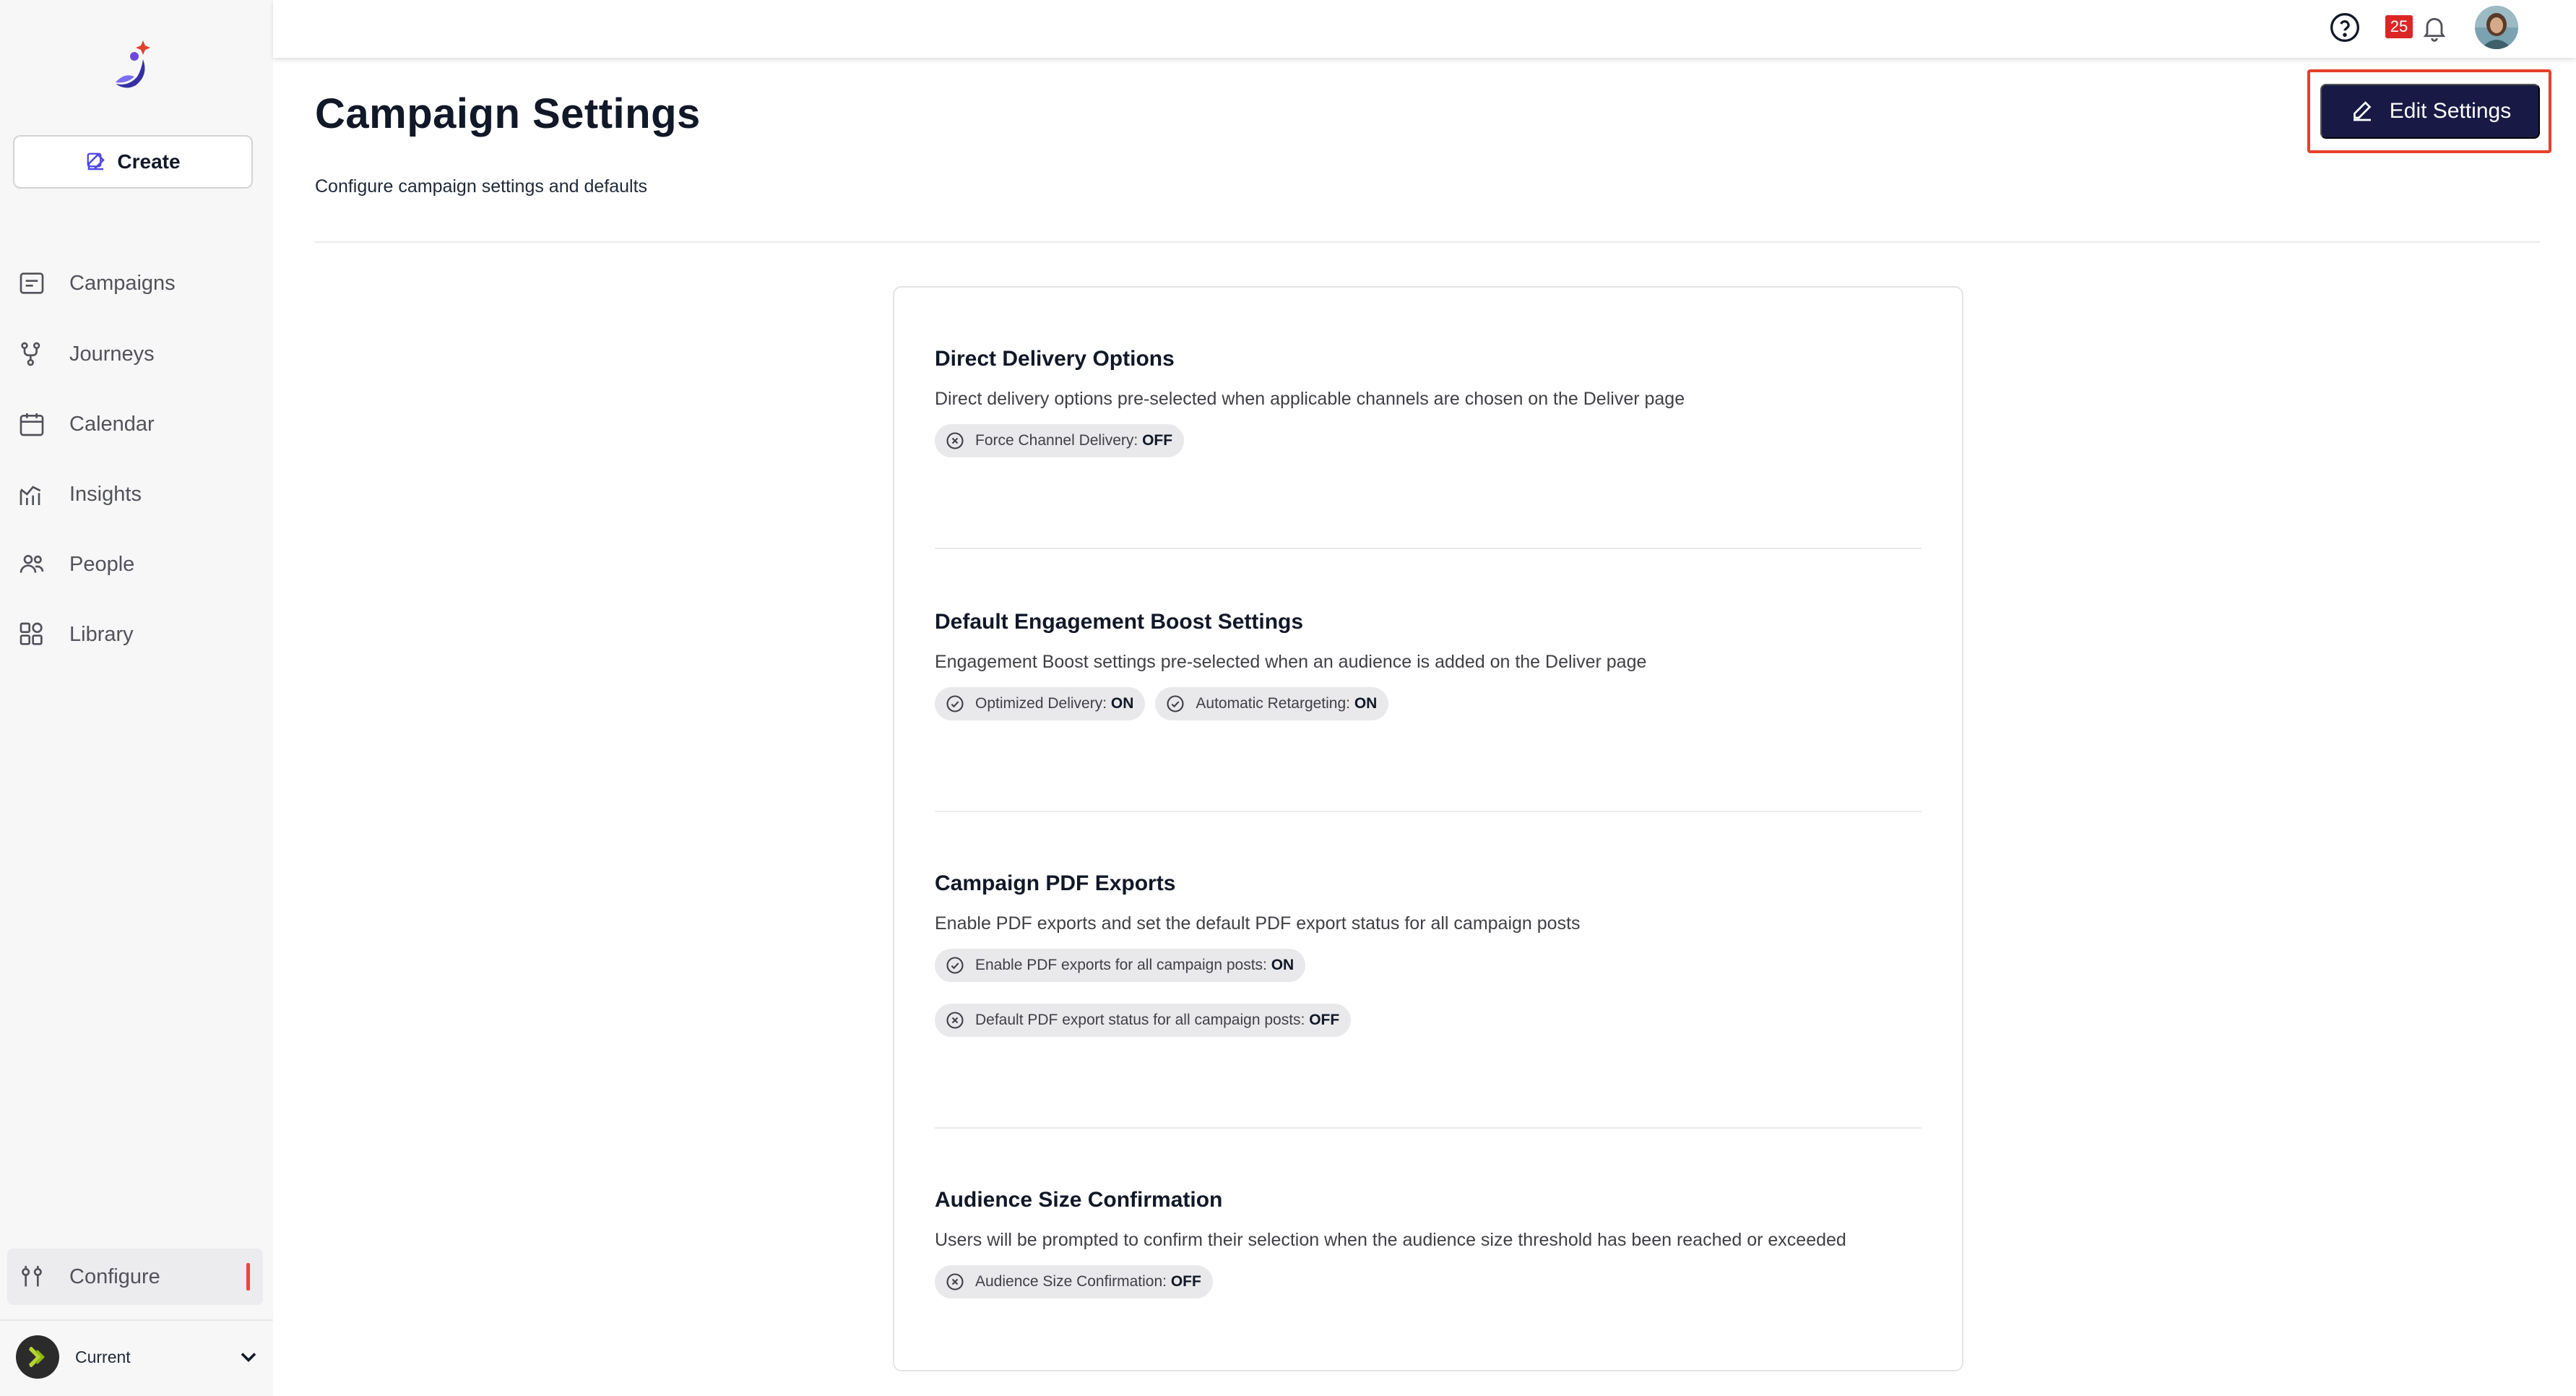  Describe the element at coordinates (138, 564) in the screenshot. I see `sidebar-item-people: People` at that location.